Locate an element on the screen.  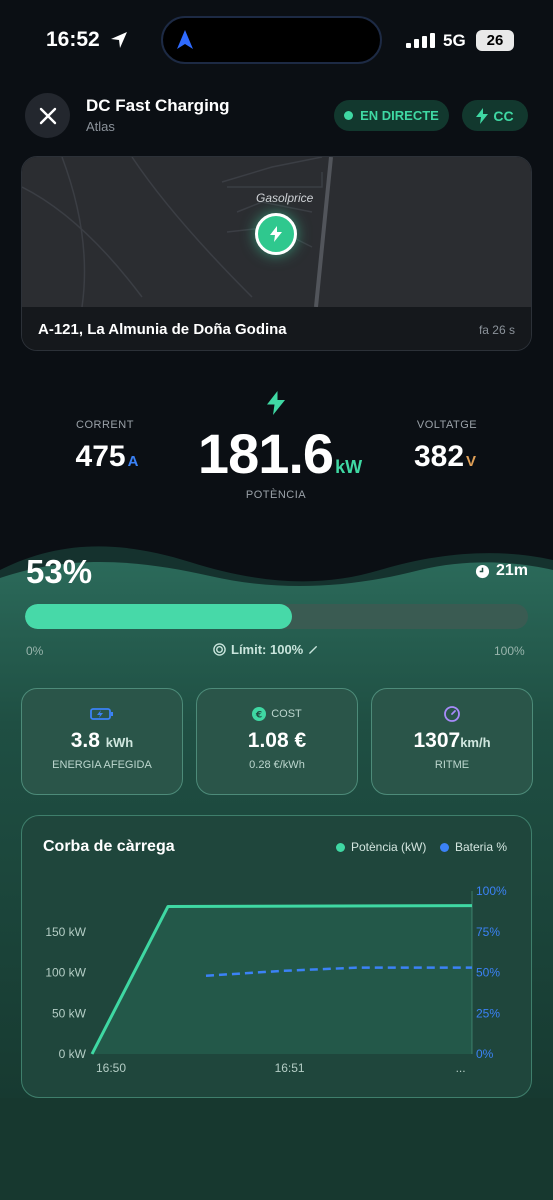
cost-card: € COST 1.08 € 0.28 €/kWh is located at coordinates (277, 741).